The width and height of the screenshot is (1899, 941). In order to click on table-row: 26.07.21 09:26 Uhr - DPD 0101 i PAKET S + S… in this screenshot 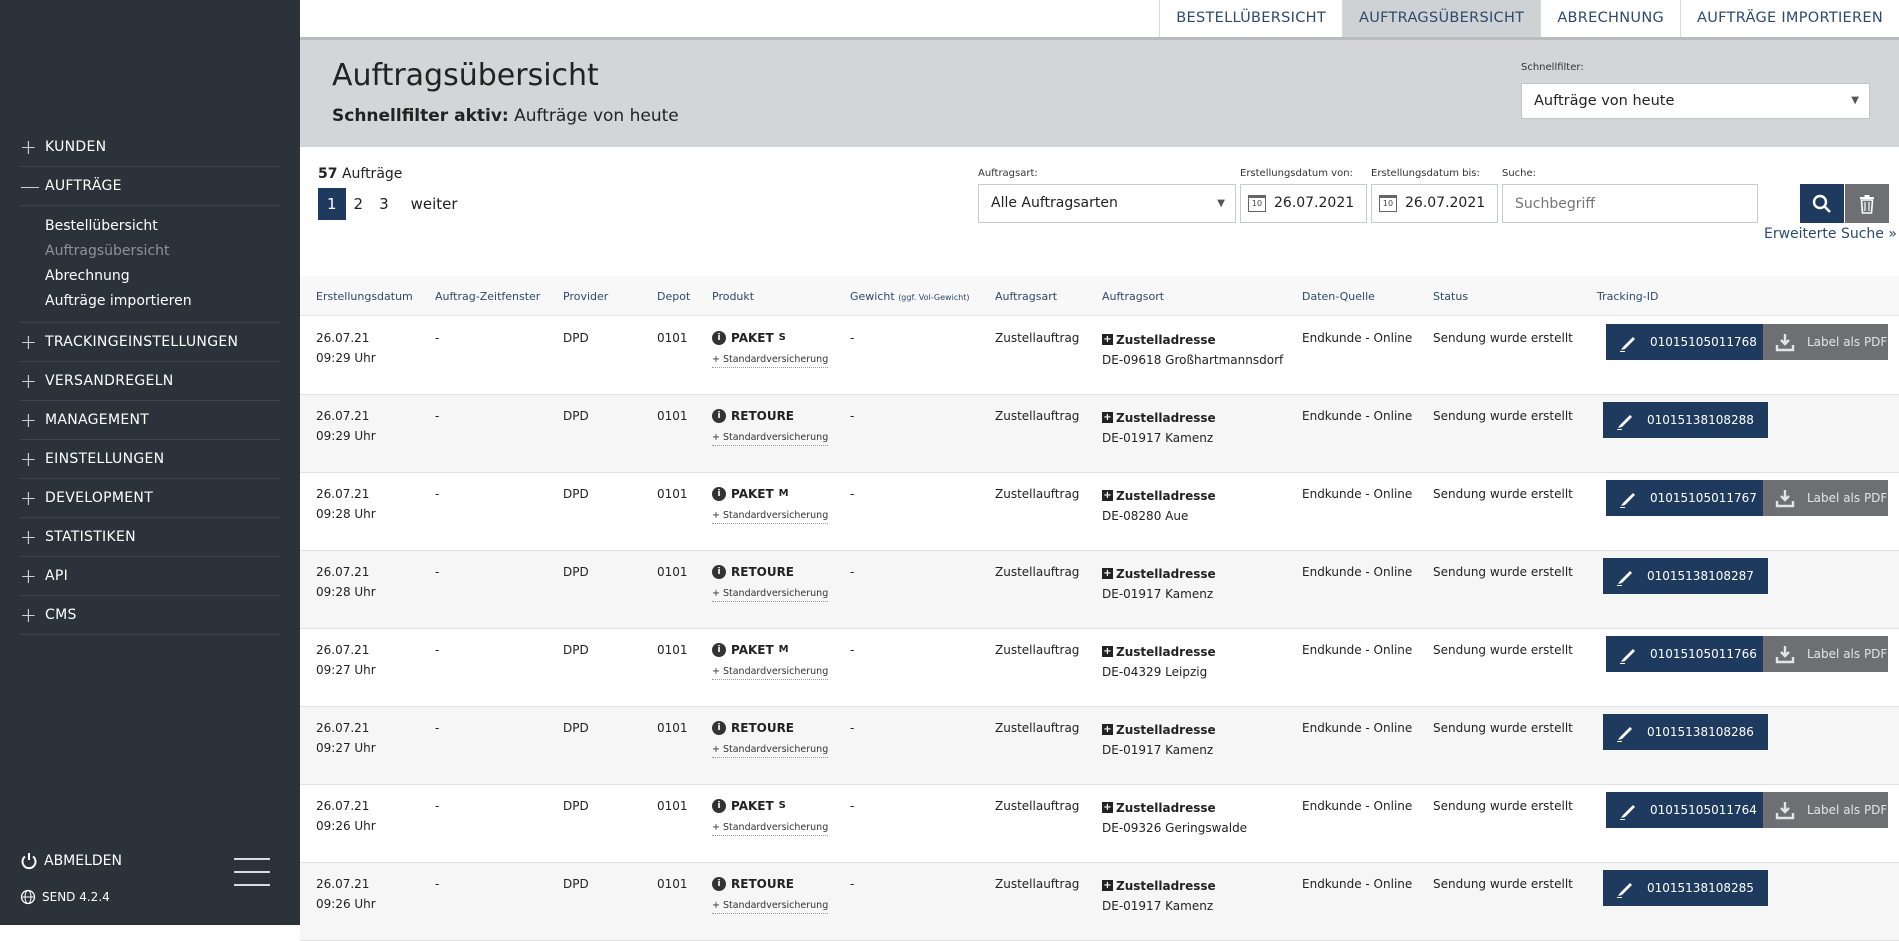, I will do `click(1099, 824)`.